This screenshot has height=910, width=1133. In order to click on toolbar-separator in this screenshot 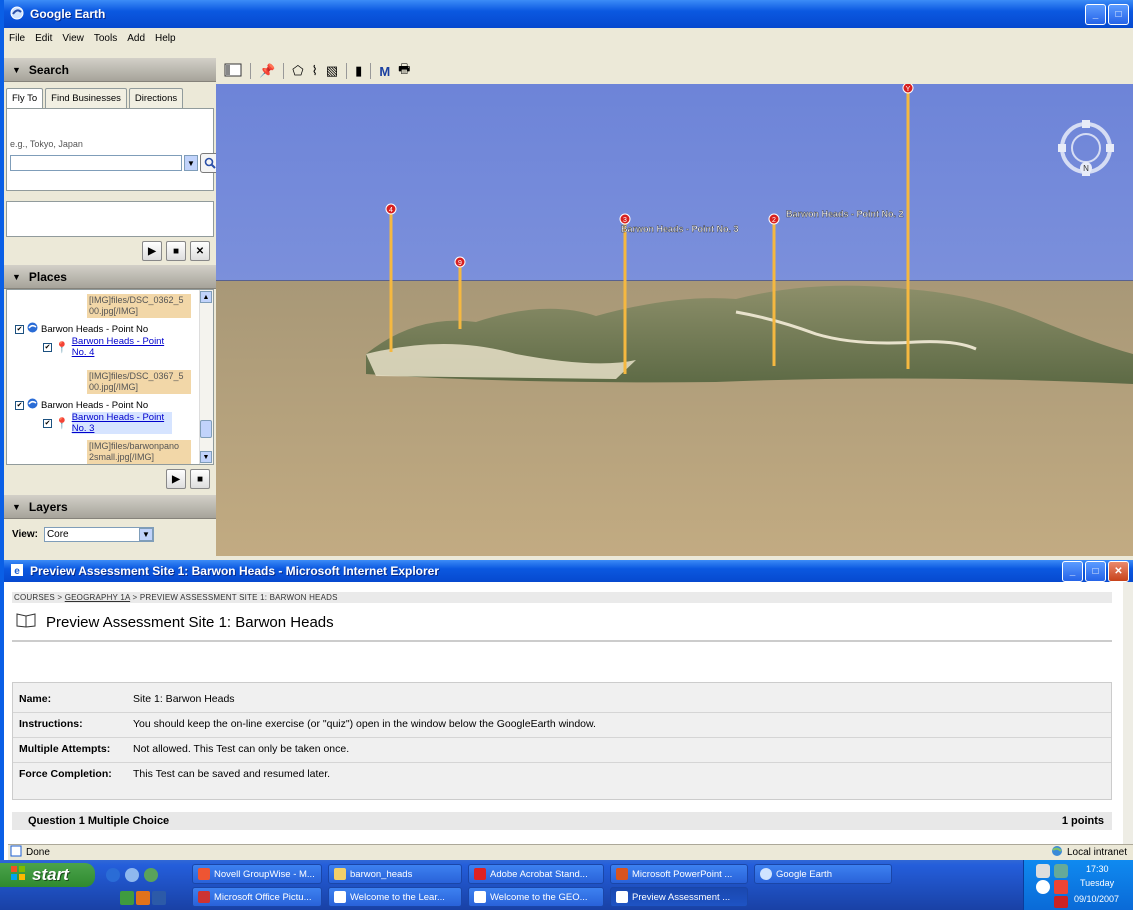, I will do `click(250, 71)`.